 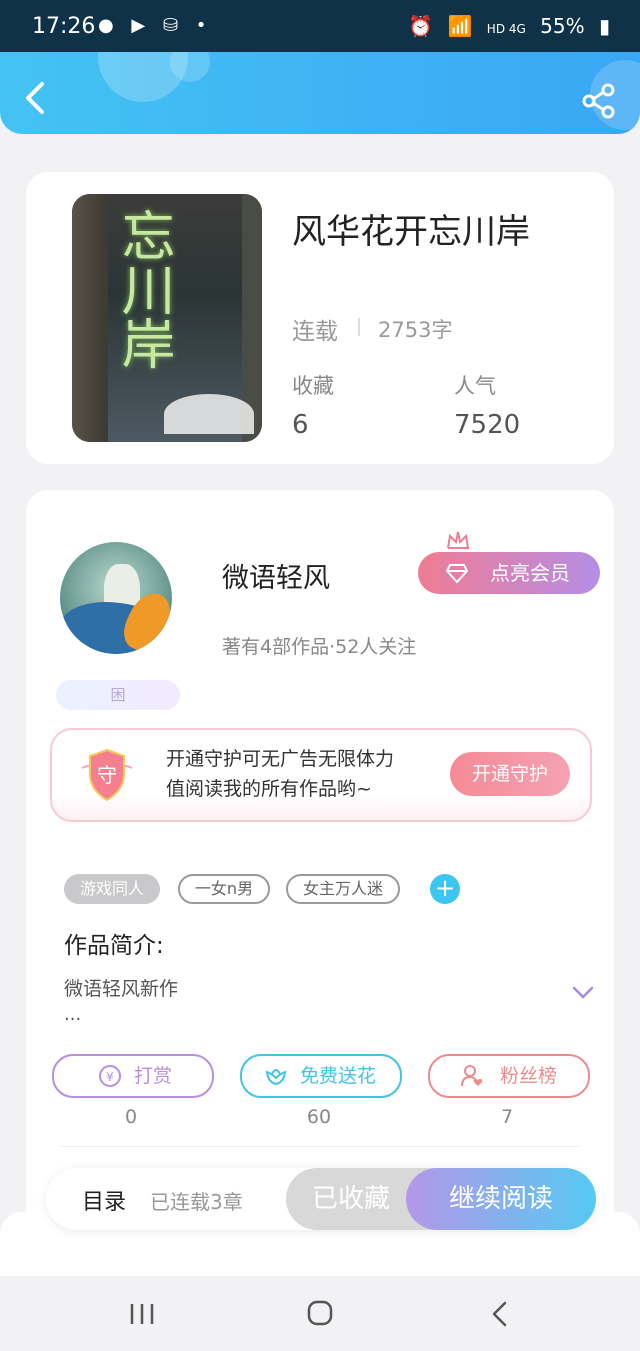 I want to click on fan-ranking-label: 粉丝榜, so click(x=529, y=1076).